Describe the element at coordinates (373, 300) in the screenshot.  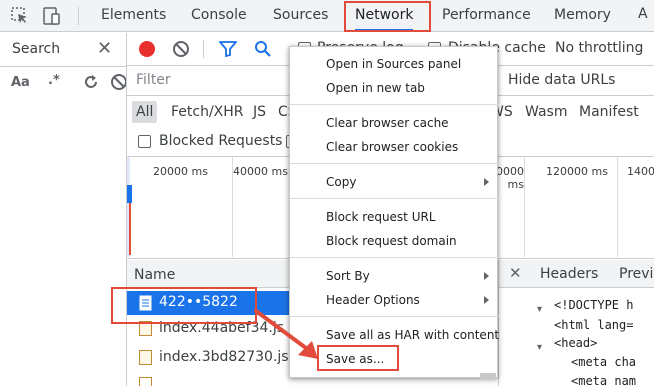
I see `menu-item-header-options: Header Options` at that location.